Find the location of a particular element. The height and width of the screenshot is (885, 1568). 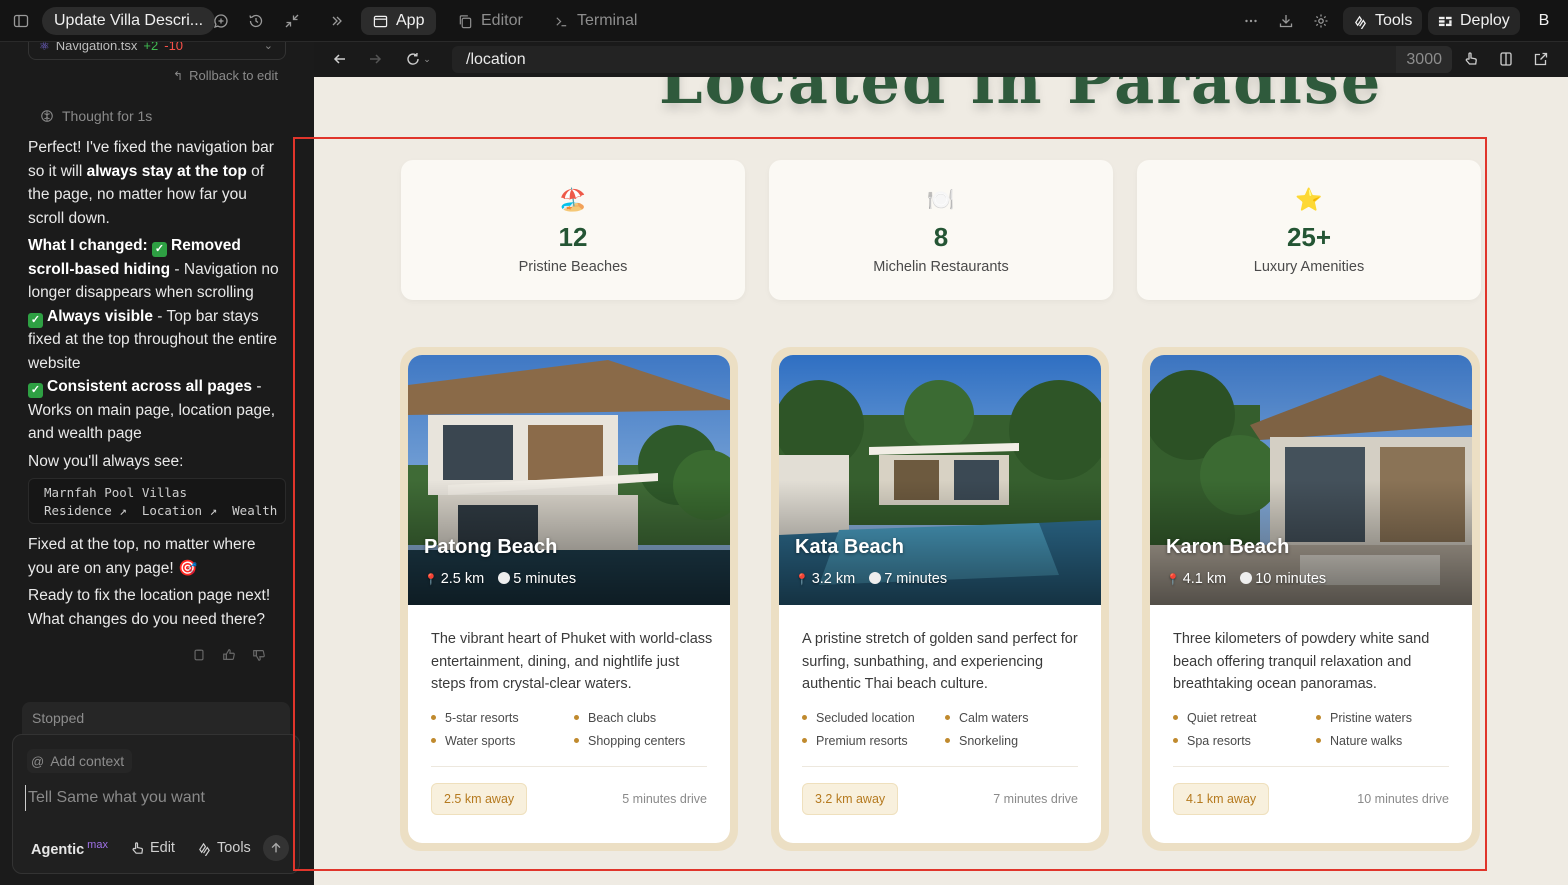

collapse-icon is located at coordinates (292, 21).